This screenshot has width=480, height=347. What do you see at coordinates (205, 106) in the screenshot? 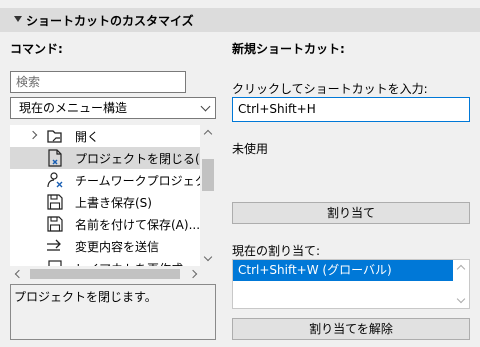
I see `chevron-down-icon` at bounding box center [205, 106].